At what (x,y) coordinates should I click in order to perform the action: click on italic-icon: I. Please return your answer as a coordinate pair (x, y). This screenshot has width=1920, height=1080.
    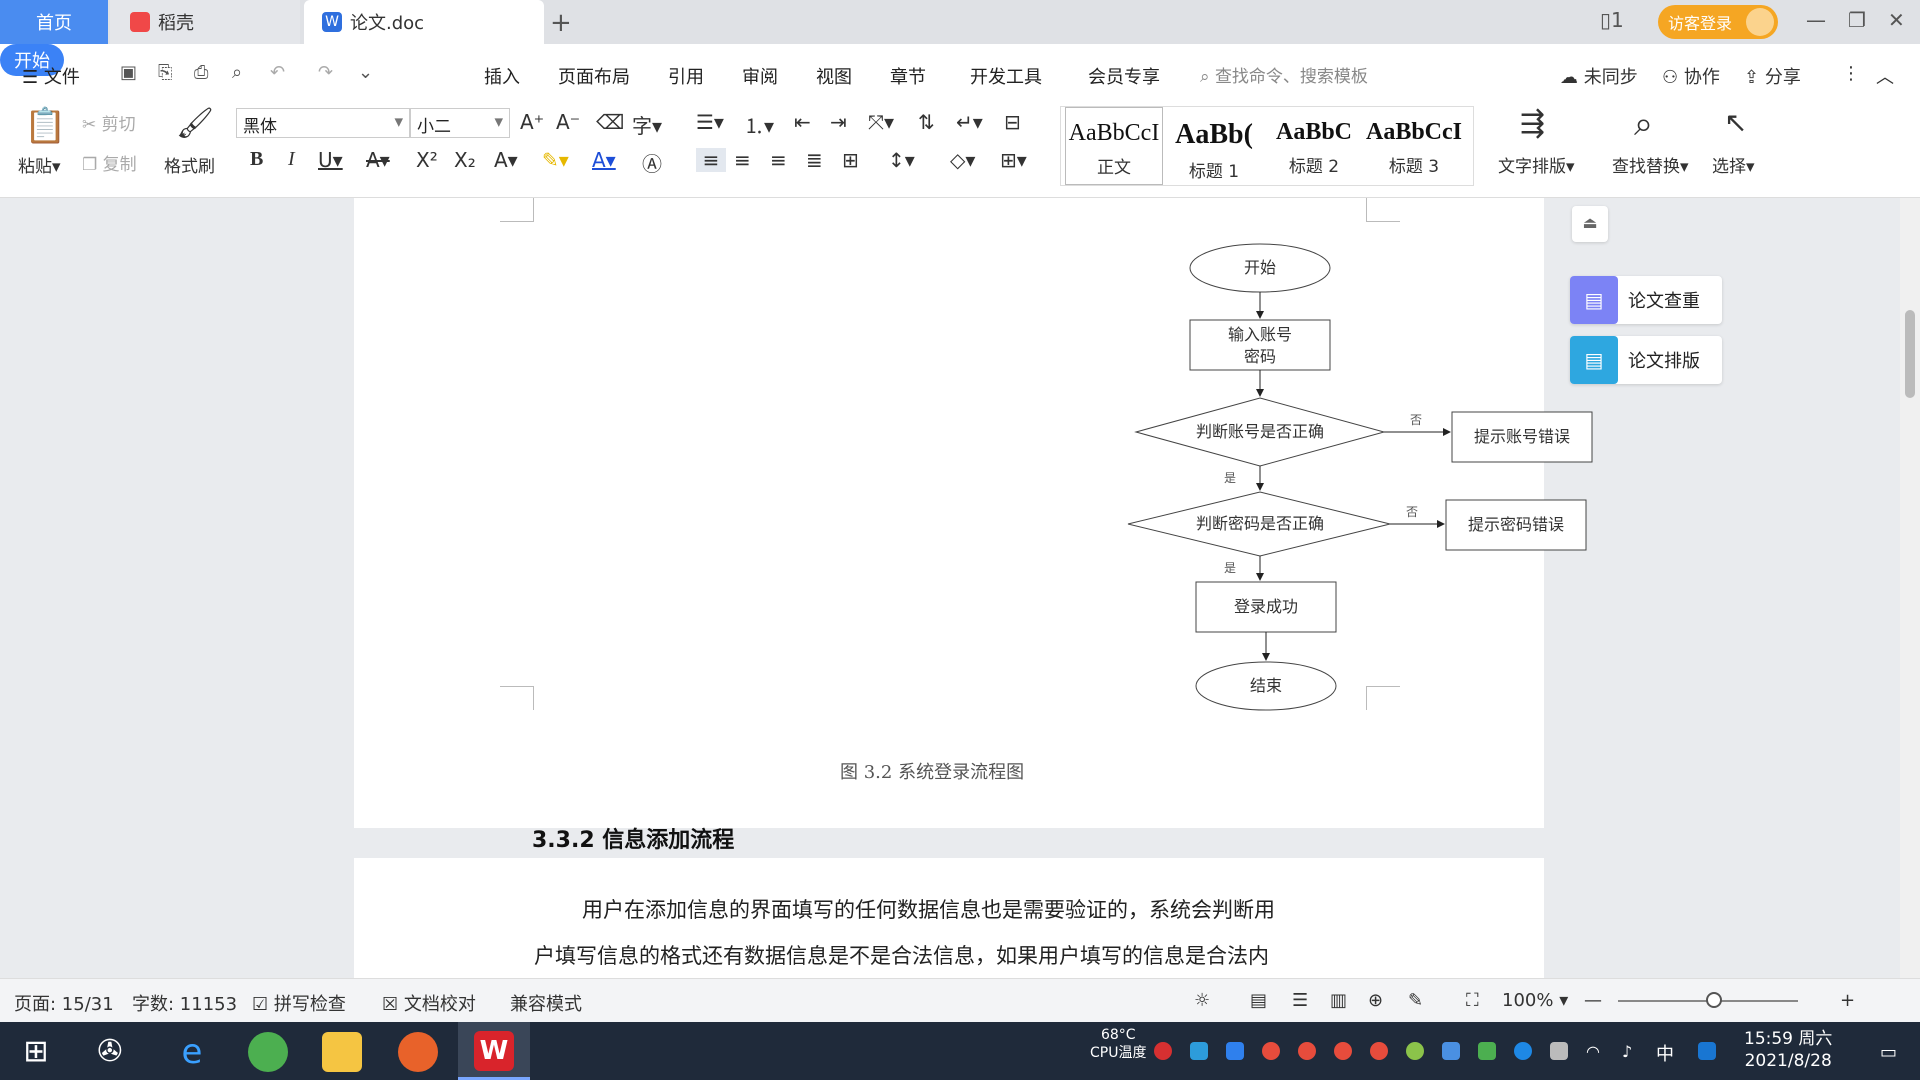
    Looking at the image, I should click on (291, 159).